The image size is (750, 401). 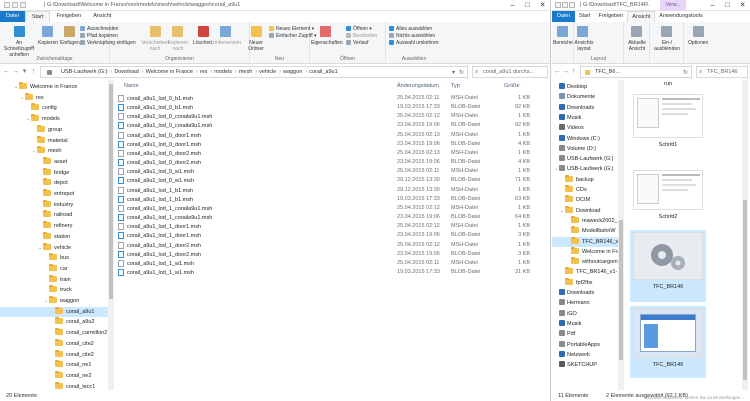 What do you see at coordinates (585, 149) in the screenshot?
I see `tree-item: Volume (D:)` at bounding box center [585, 149].